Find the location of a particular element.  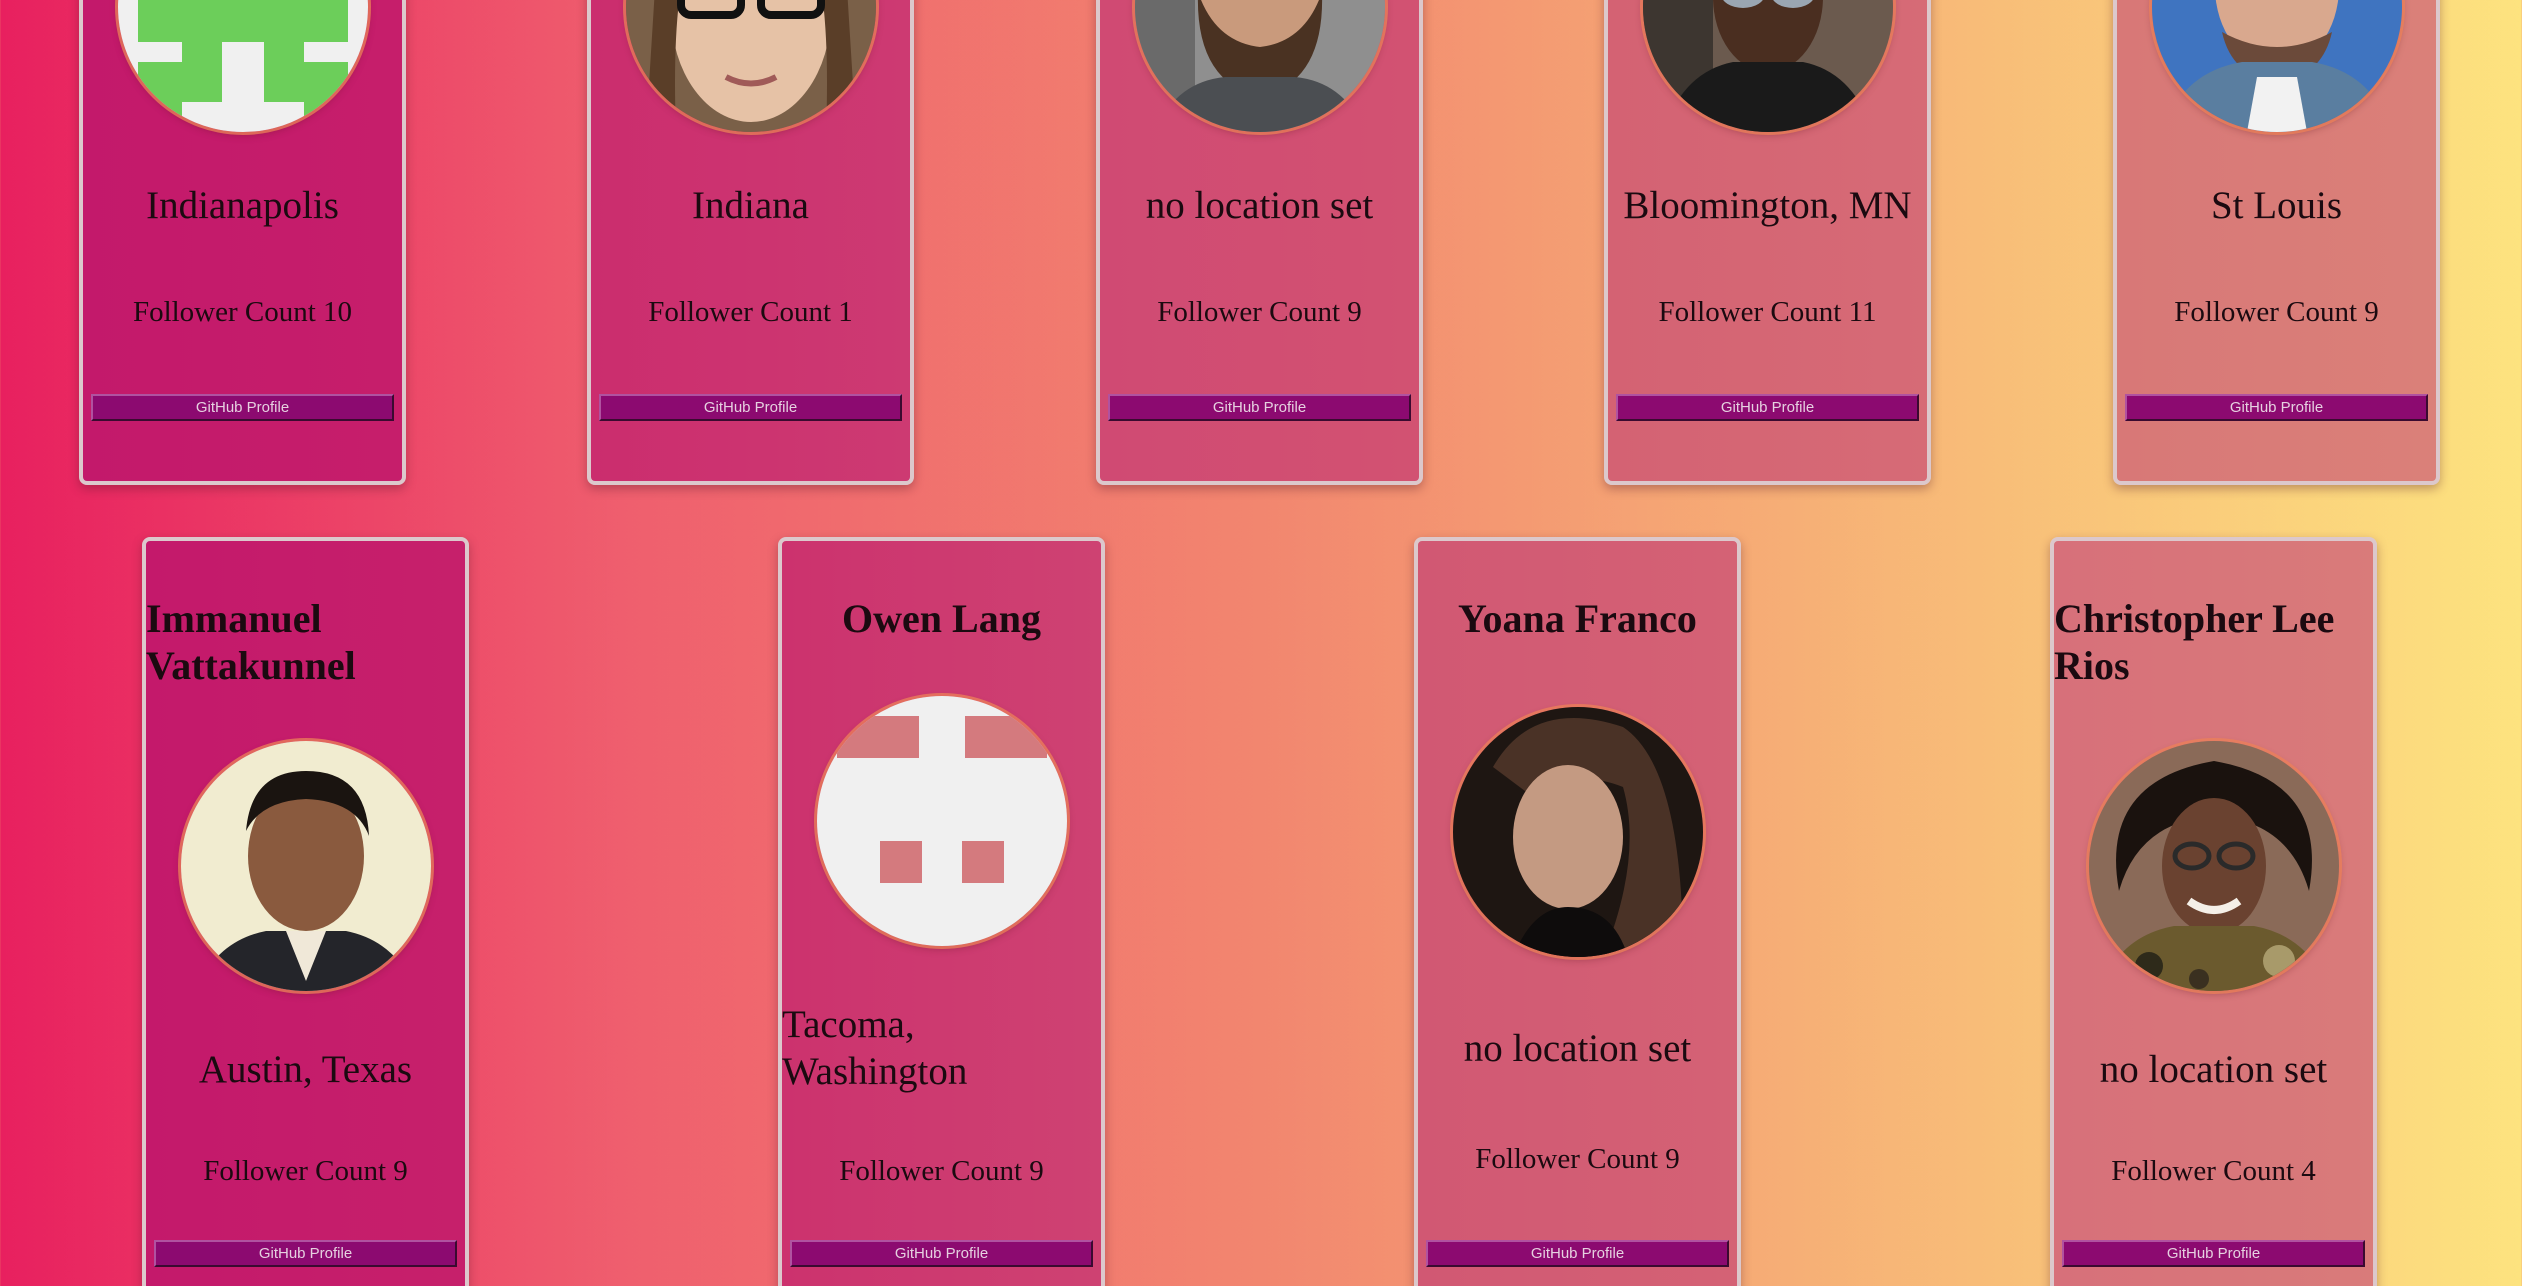

user-location: Tacoma, Washington is located at coordinates (875, 1048).